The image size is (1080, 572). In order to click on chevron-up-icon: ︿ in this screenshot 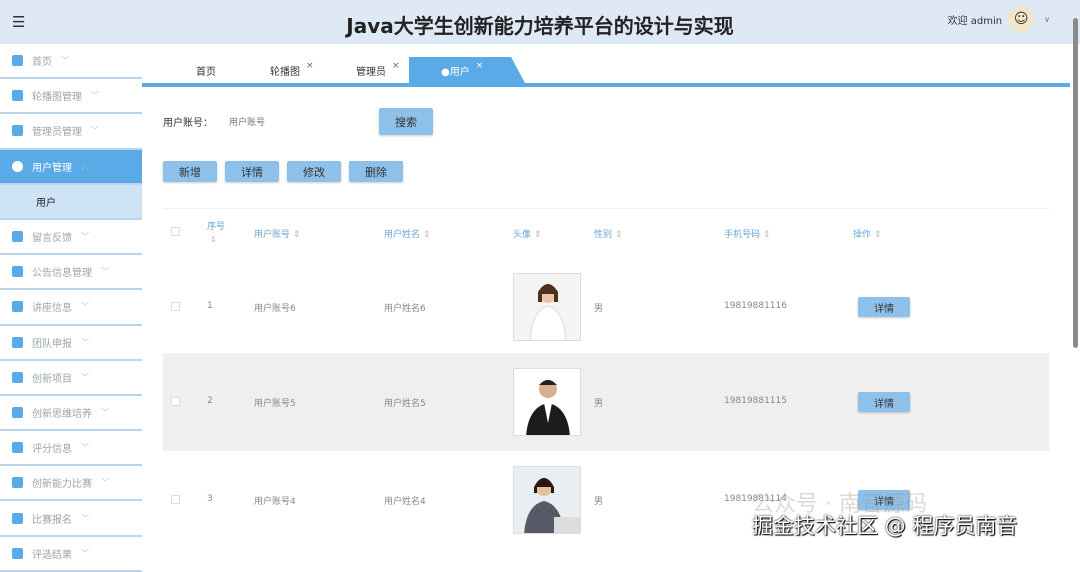, I will do `click(85, 166)`.